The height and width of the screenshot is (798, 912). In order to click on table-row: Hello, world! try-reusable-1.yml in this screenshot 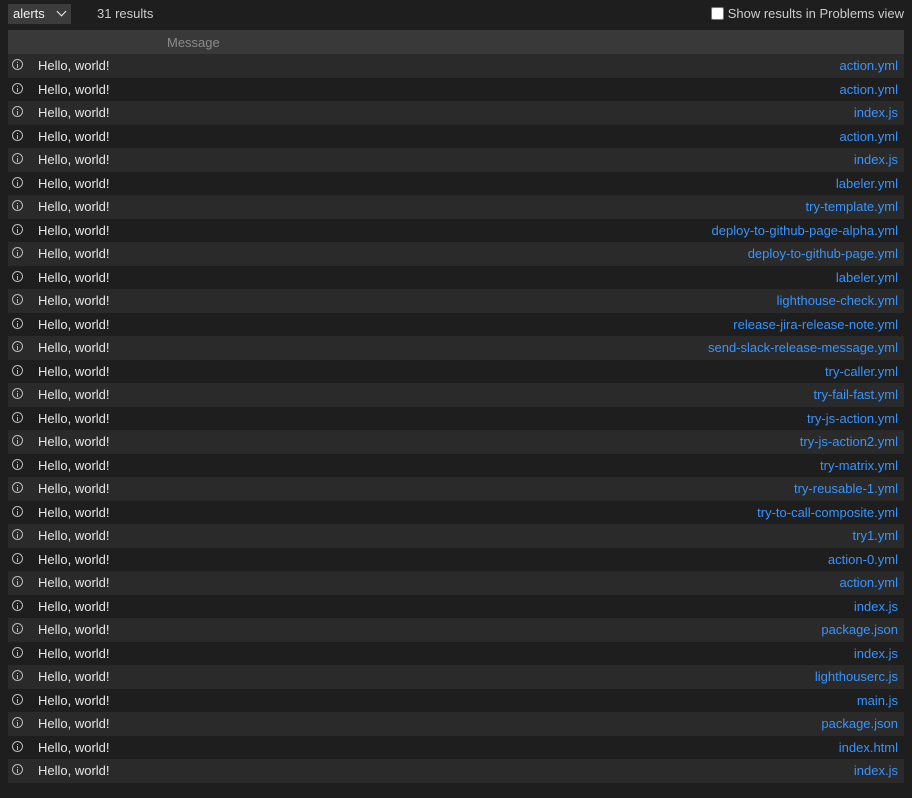, I will do `click(456, 489)`.